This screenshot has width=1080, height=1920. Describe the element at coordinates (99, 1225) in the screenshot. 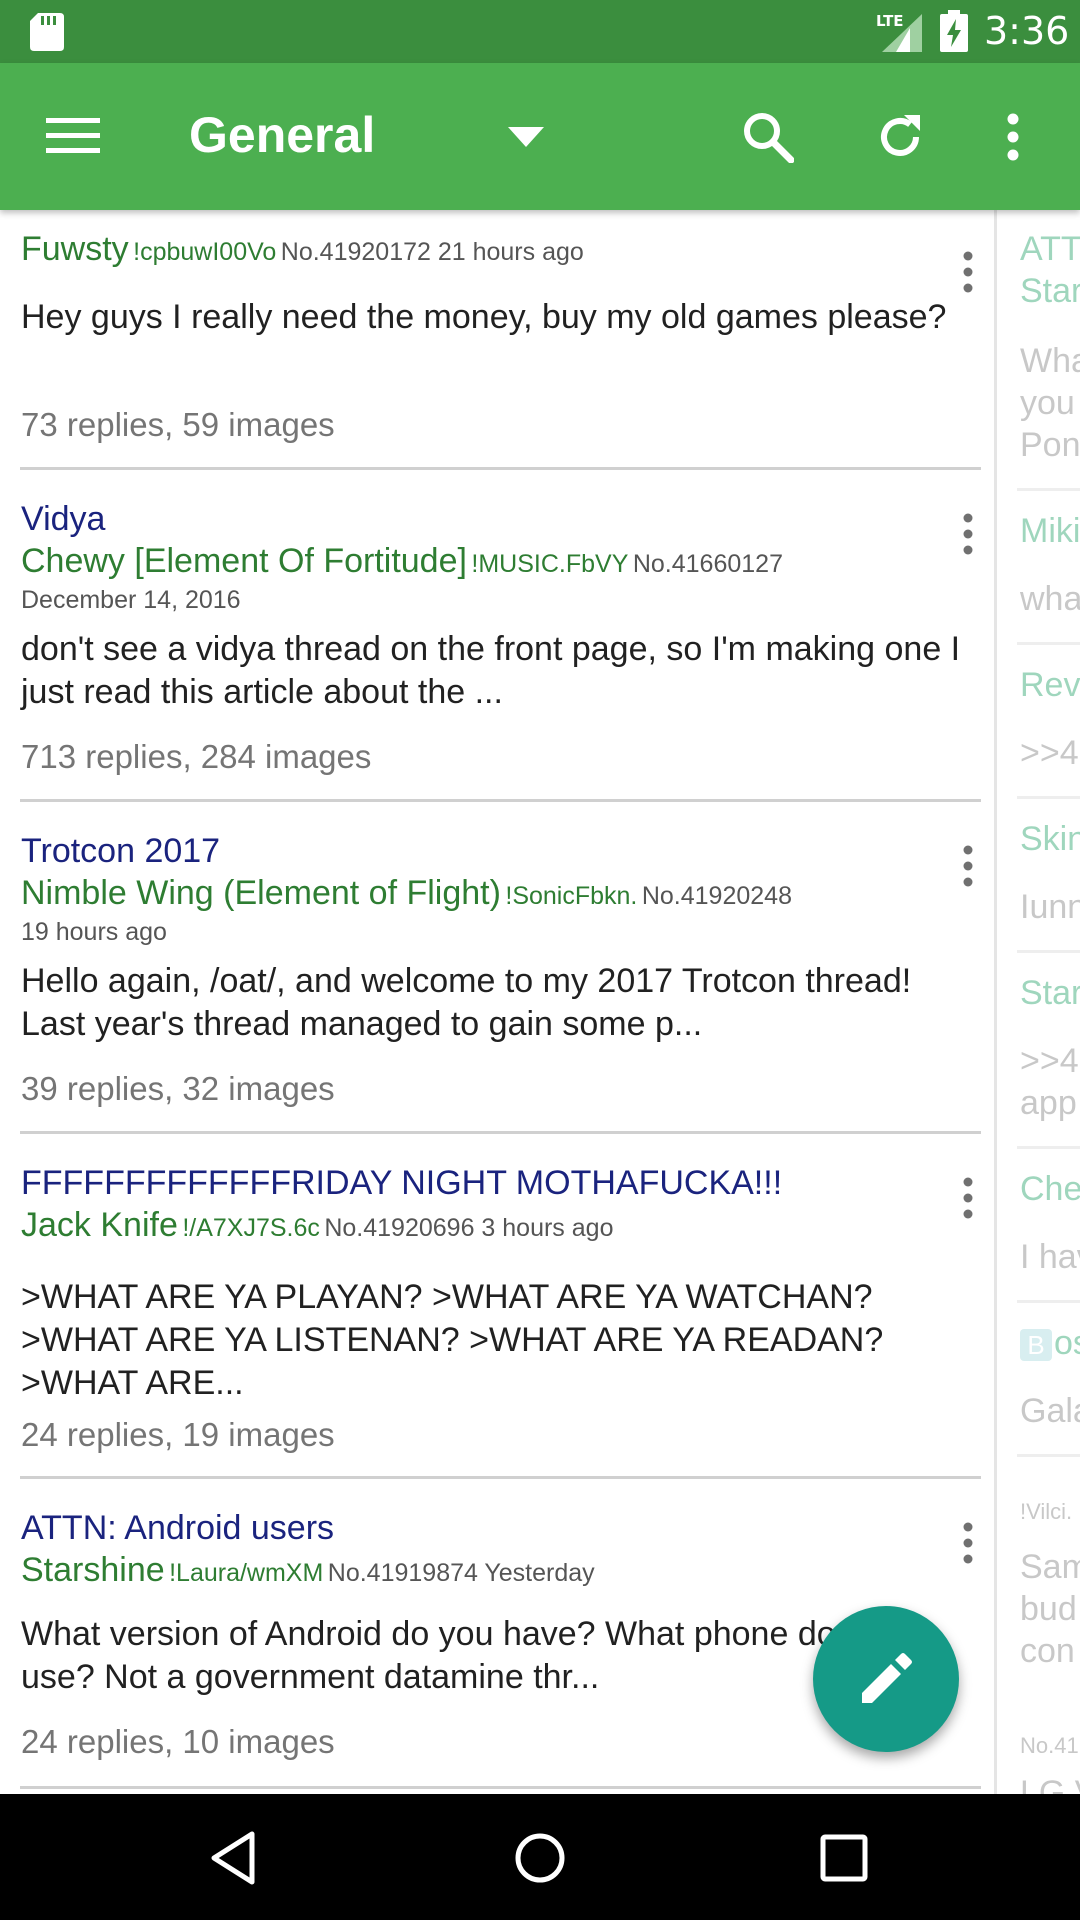

I see `thread-author: Jack Knife` at that location.